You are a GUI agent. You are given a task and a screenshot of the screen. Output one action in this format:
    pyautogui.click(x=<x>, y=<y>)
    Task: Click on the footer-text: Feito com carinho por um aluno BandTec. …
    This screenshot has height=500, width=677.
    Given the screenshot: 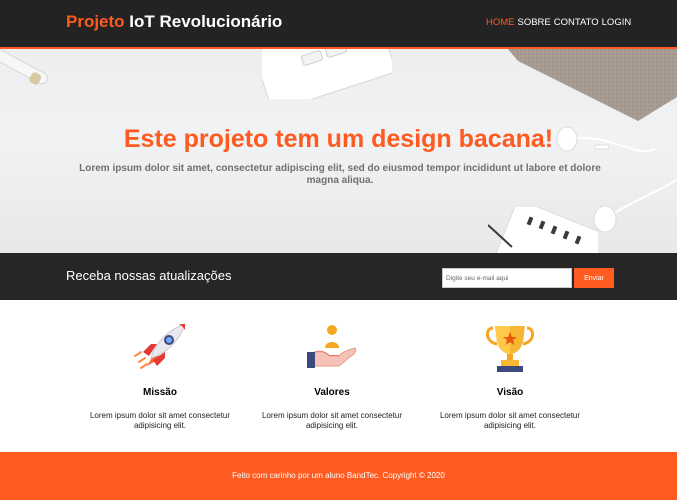 What is the action you would take?
    pyautogui.click(x=338, y=475)
    